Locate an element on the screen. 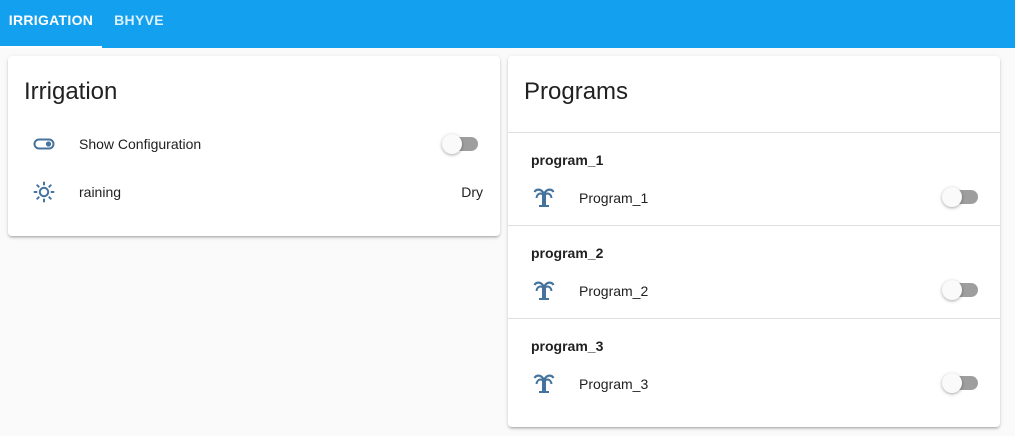 This screenshot has width=1015, height=436. weather-sunny-icon is located at coordinates (44, 192).